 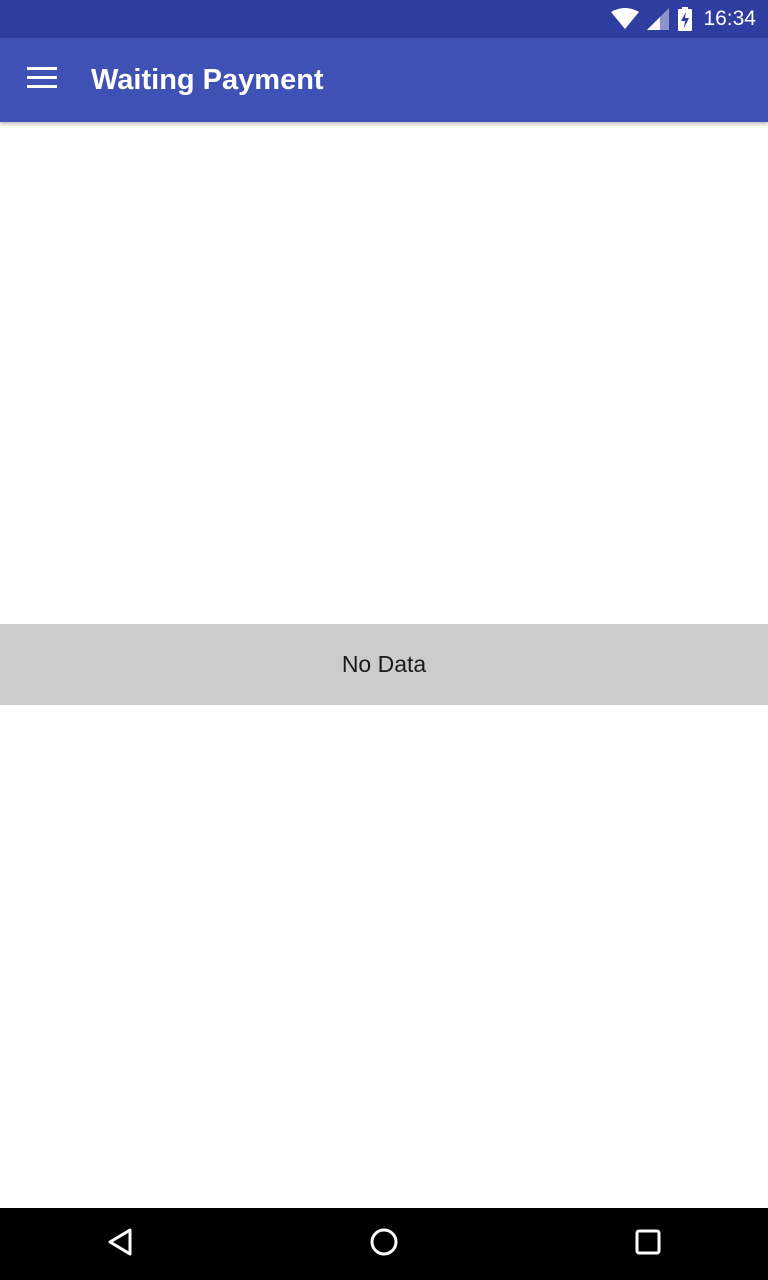 I want to click on battery-charging-icon, so click(x=685, y=19).